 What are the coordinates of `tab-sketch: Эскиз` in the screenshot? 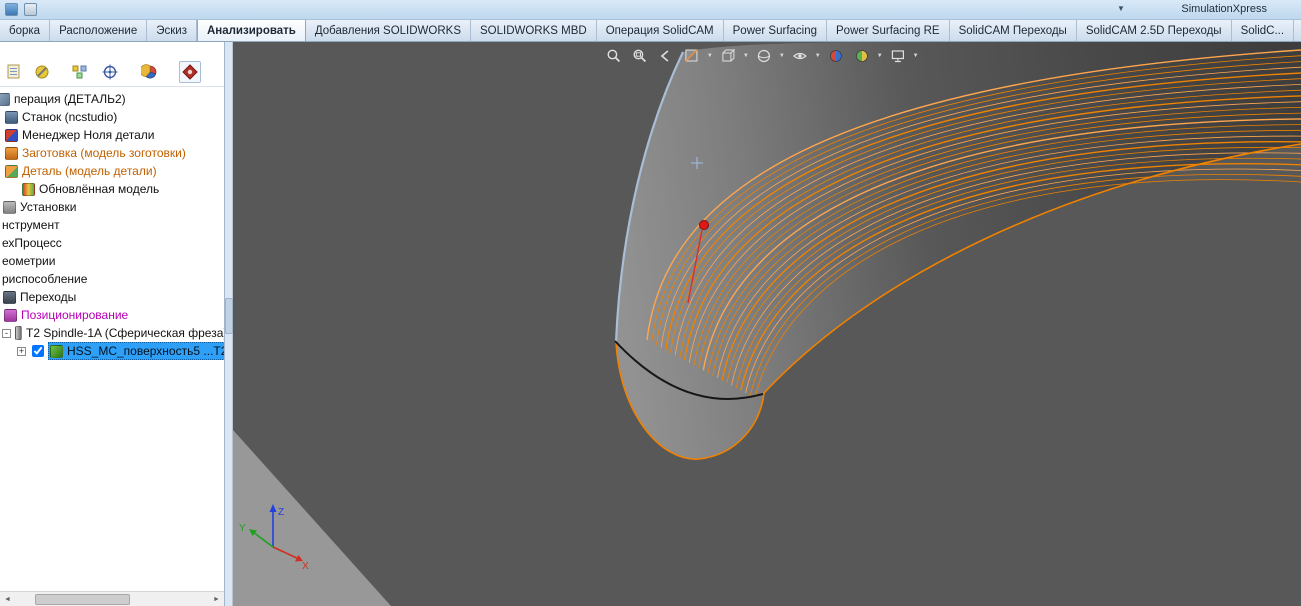 It's located at (172, 30).